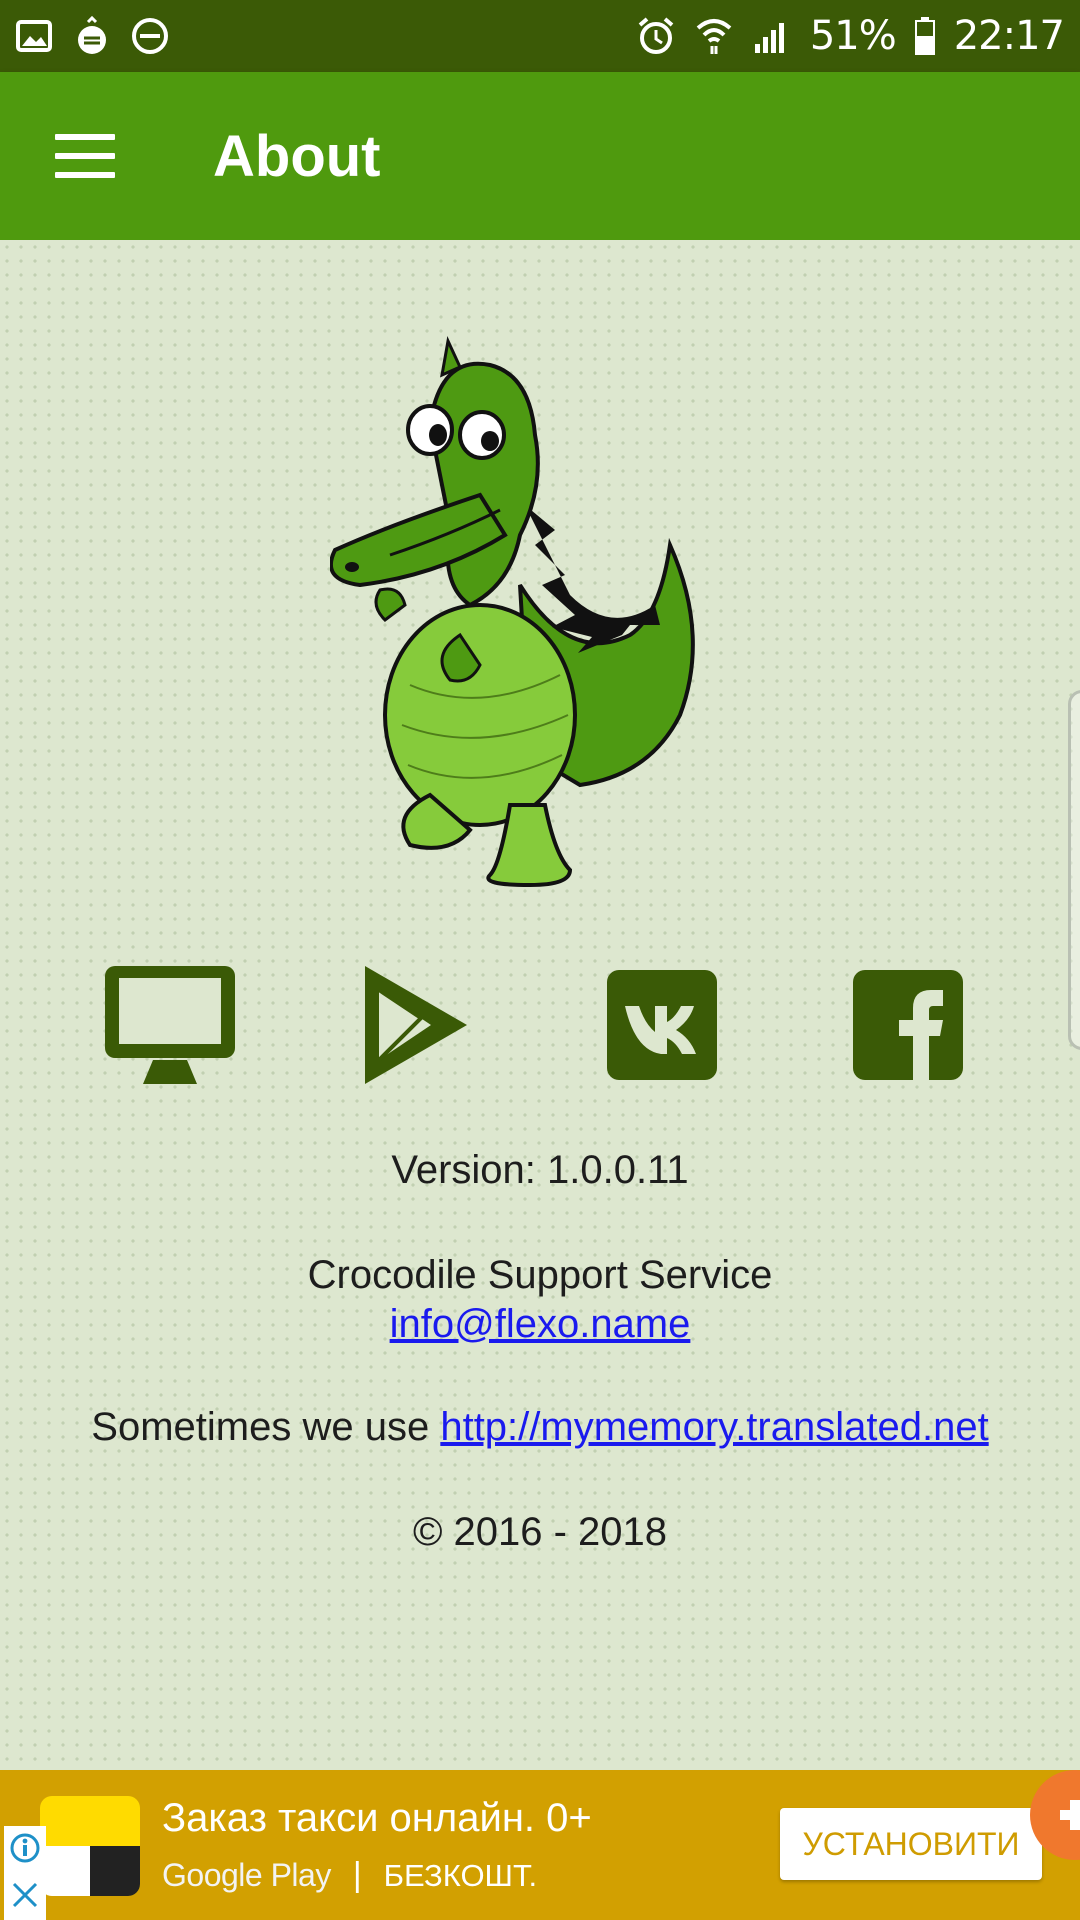 Image resolution: width=1080 pixels, height=1920 pixels. Describe the element at coordinates (853, 36) in the screenshot. I see `battery-percent: 51%` at that location.